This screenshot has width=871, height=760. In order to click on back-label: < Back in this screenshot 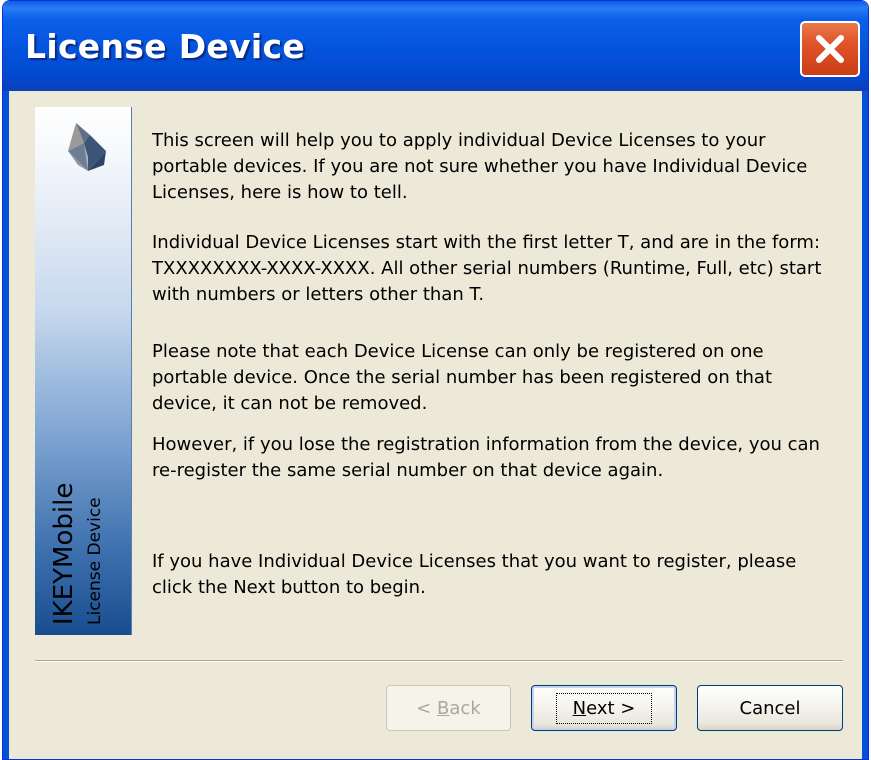, I will do `click(448, 708)`.